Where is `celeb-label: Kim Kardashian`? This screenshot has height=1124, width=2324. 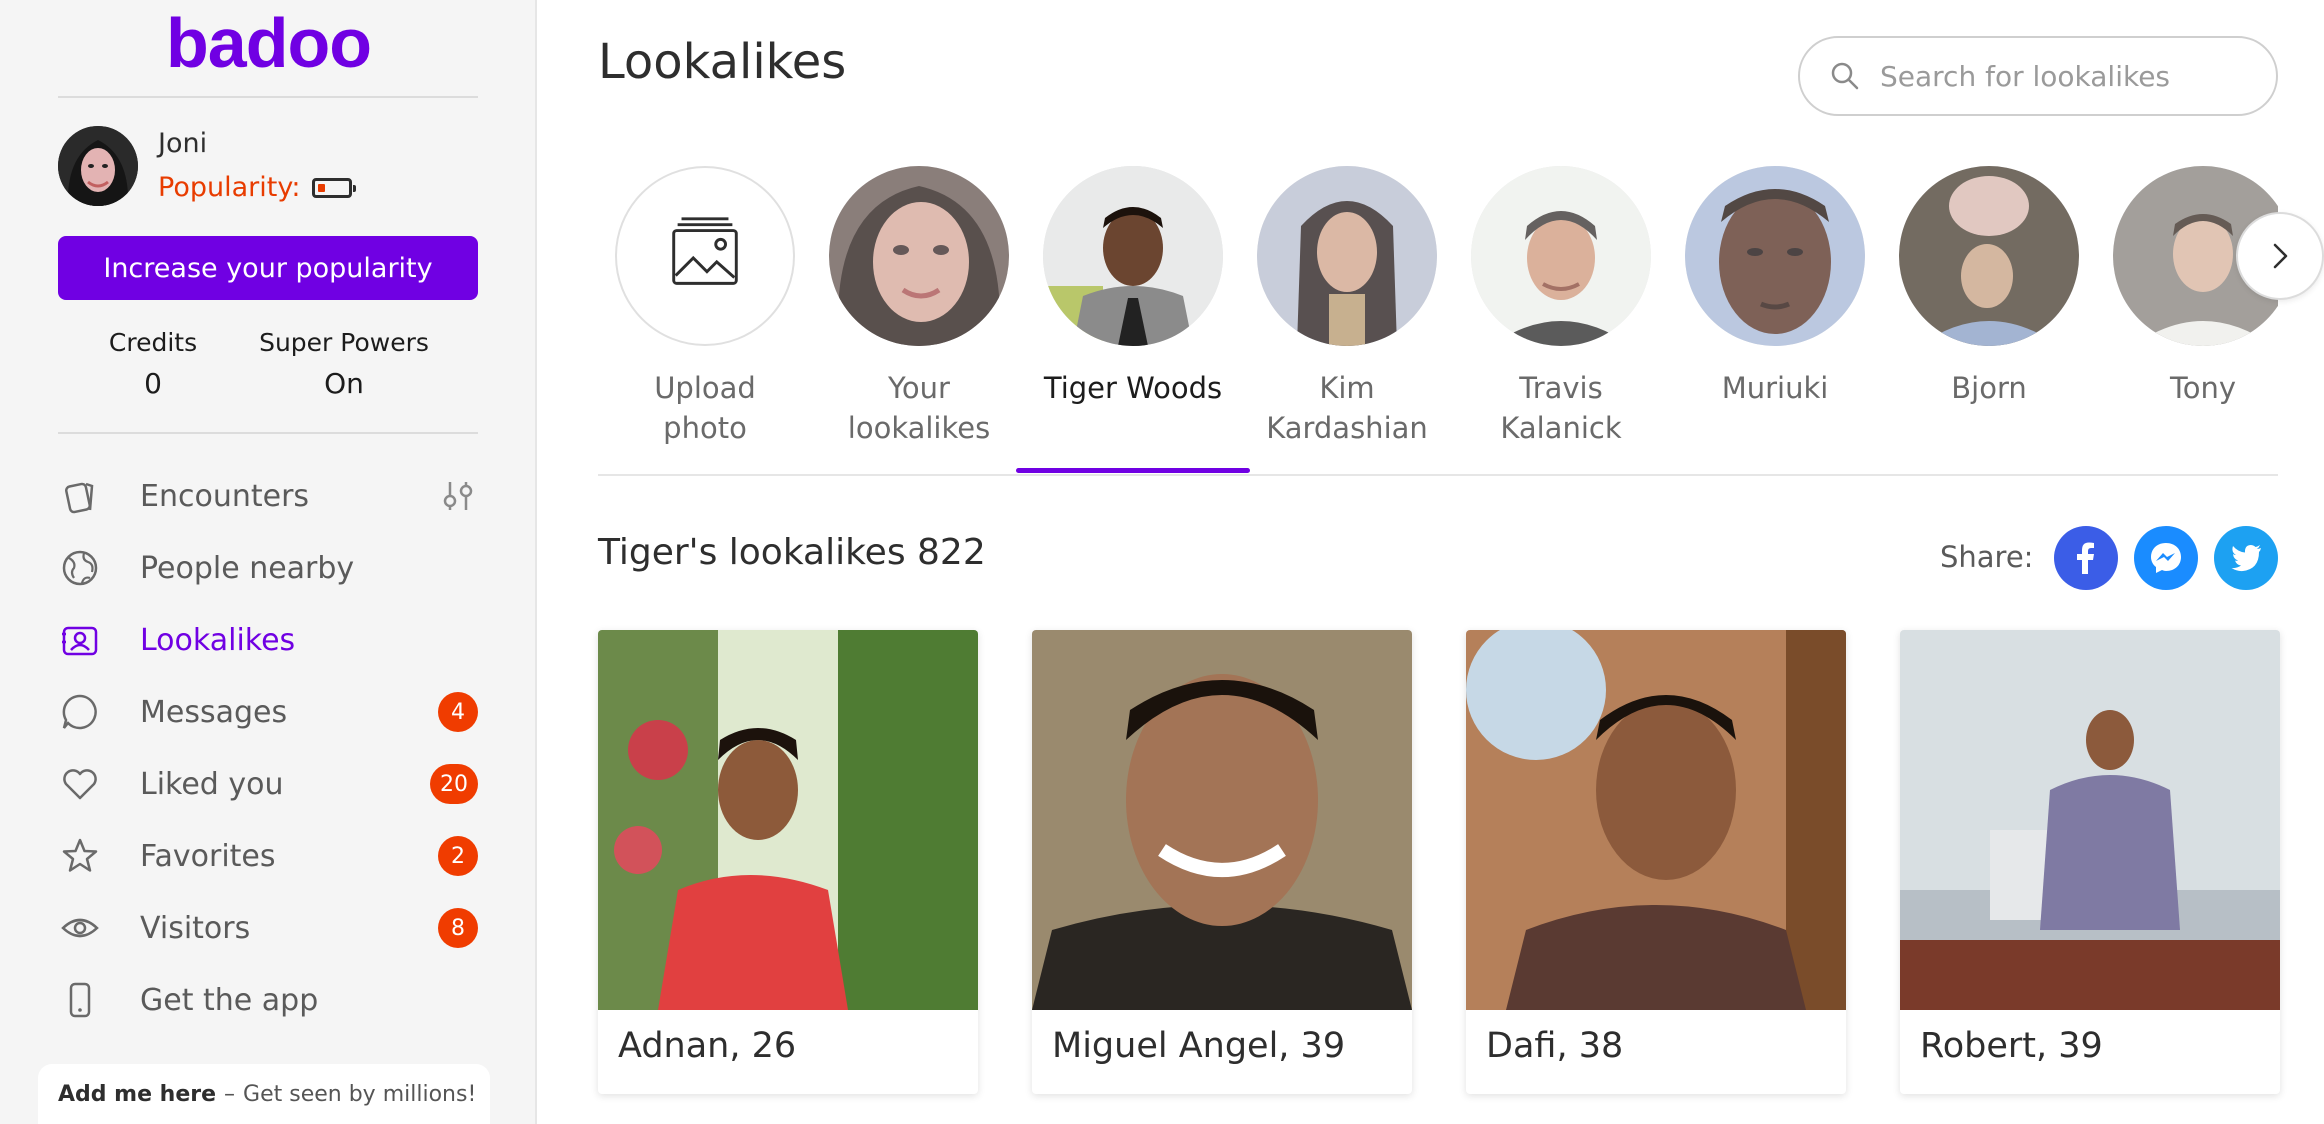 celeb-label: Kim Kardashian is located at coordinates (1347, 408).